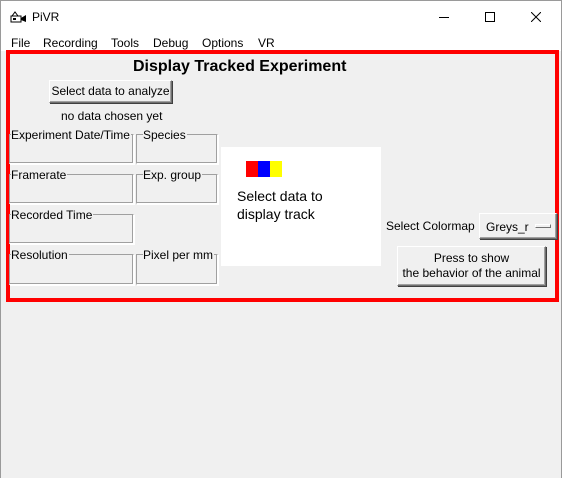 Image resolution: width=562 pixels, height=478 pixels. Describe the element at coordinates (71, 226) in the screenshot. I see `recorded-time-field: Recorded Time` at that location.